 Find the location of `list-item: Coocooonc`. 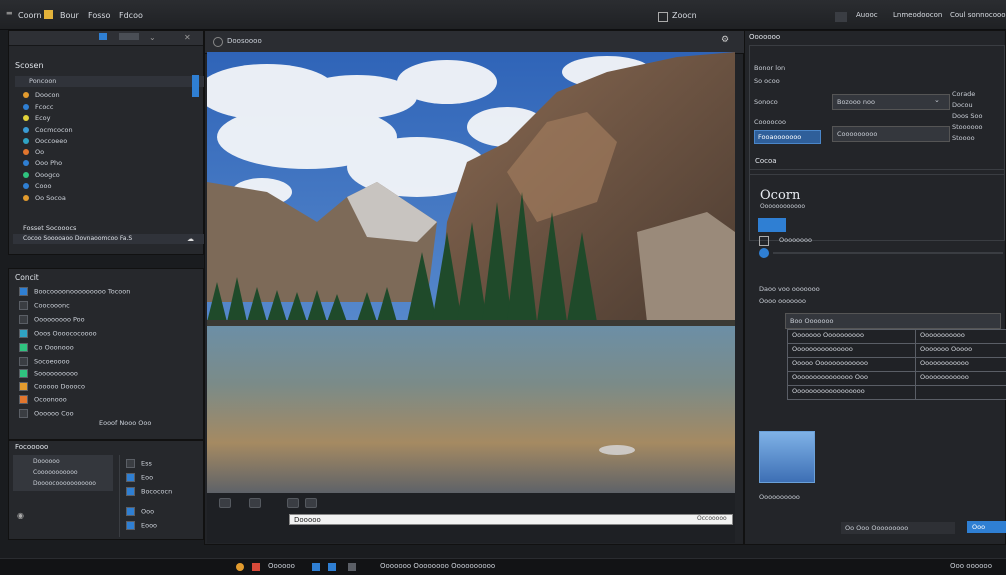

list-item: Coocooonc is located at coordinates (52, 306).